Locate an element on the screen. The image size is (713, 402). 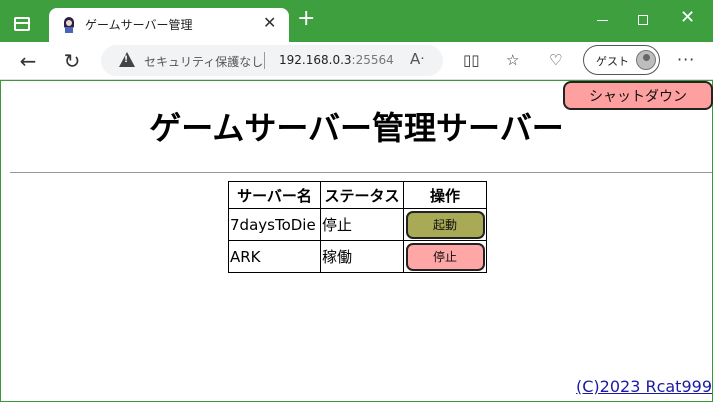
table-row: ARK 稼働 停止 is located at coordinates (357, 256).